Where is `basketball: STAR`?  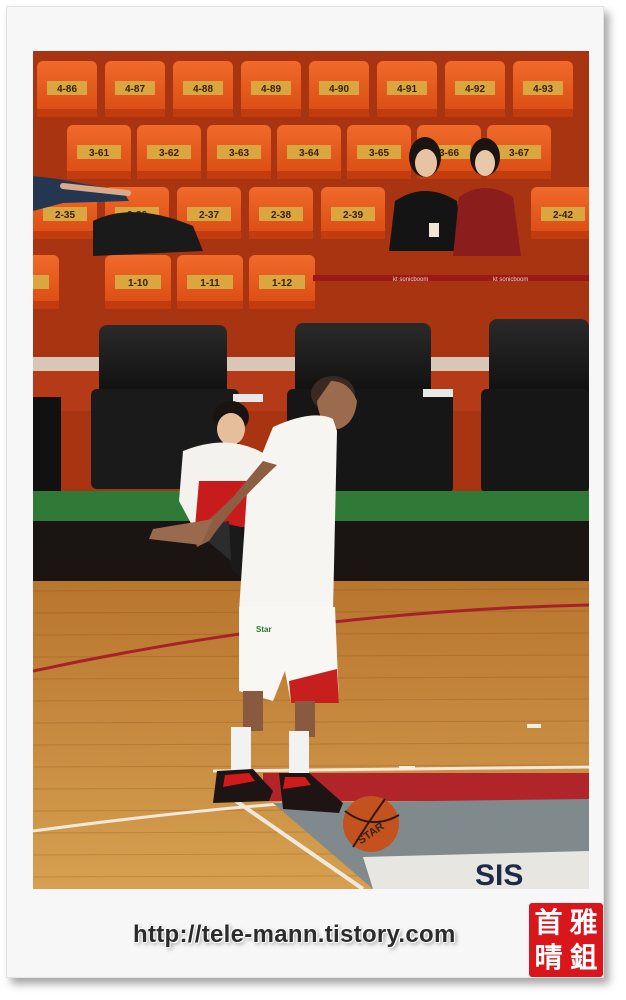 basketball: STAR is located at coordinates (371, 824).